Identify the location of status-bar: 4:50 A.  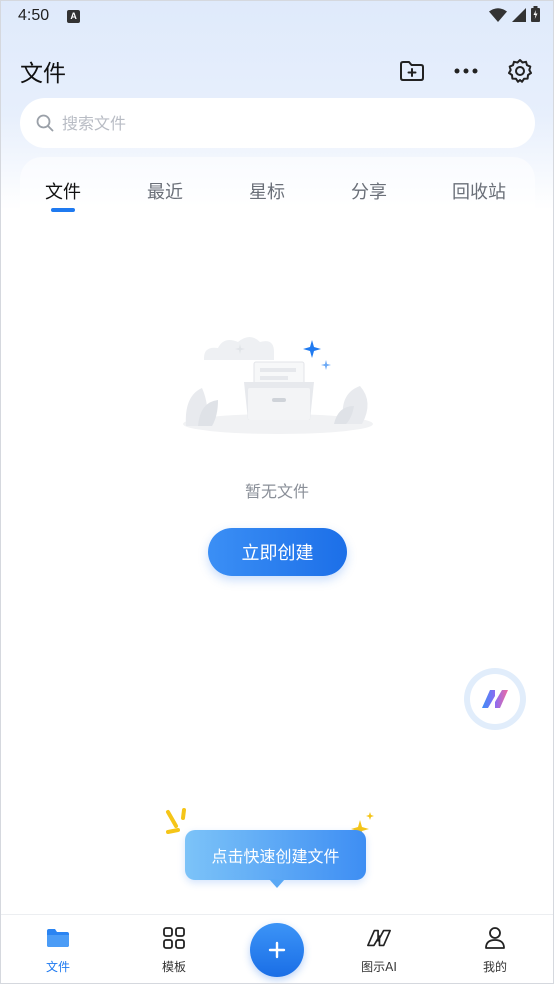
(277, 16).